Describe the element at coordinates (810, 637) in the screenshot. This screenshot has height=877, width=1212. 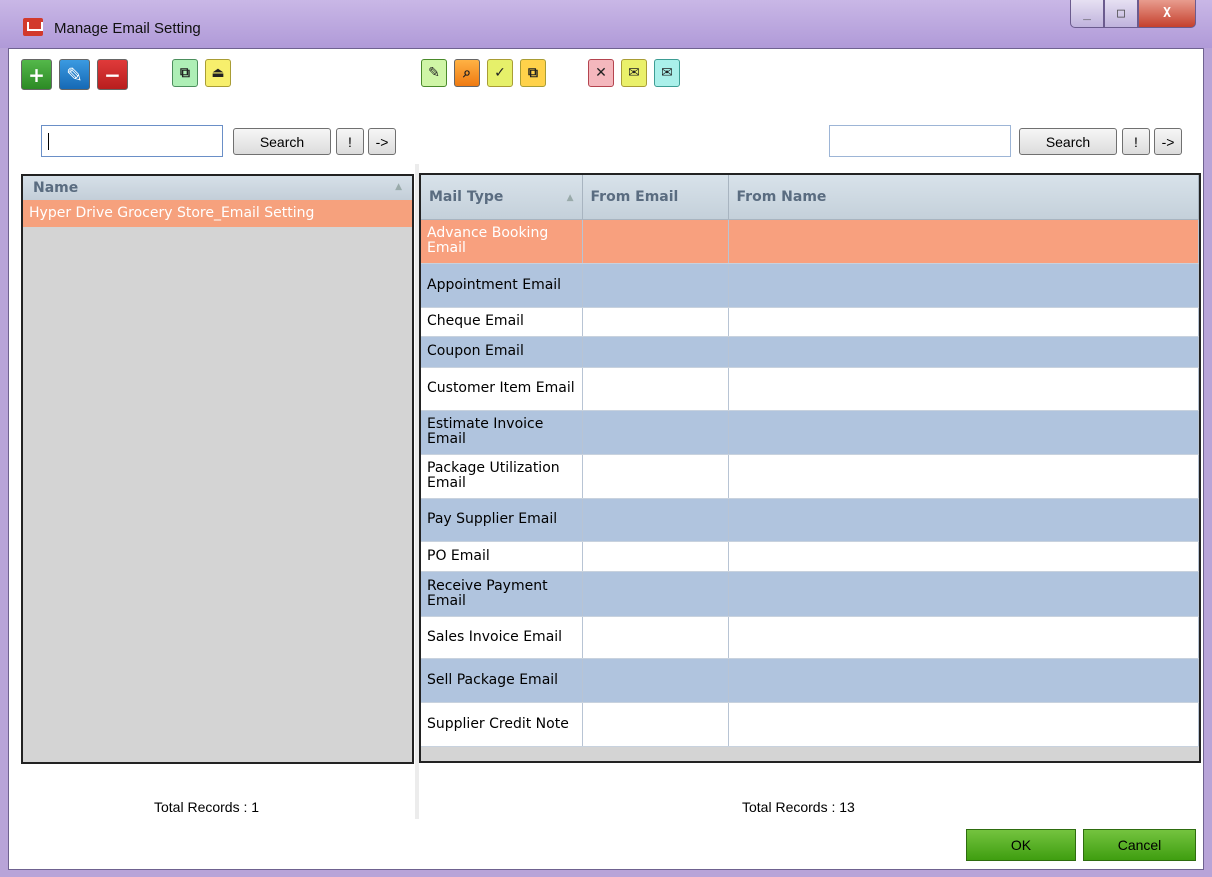
I see `table-row: Sales Invoice Email` at that location.